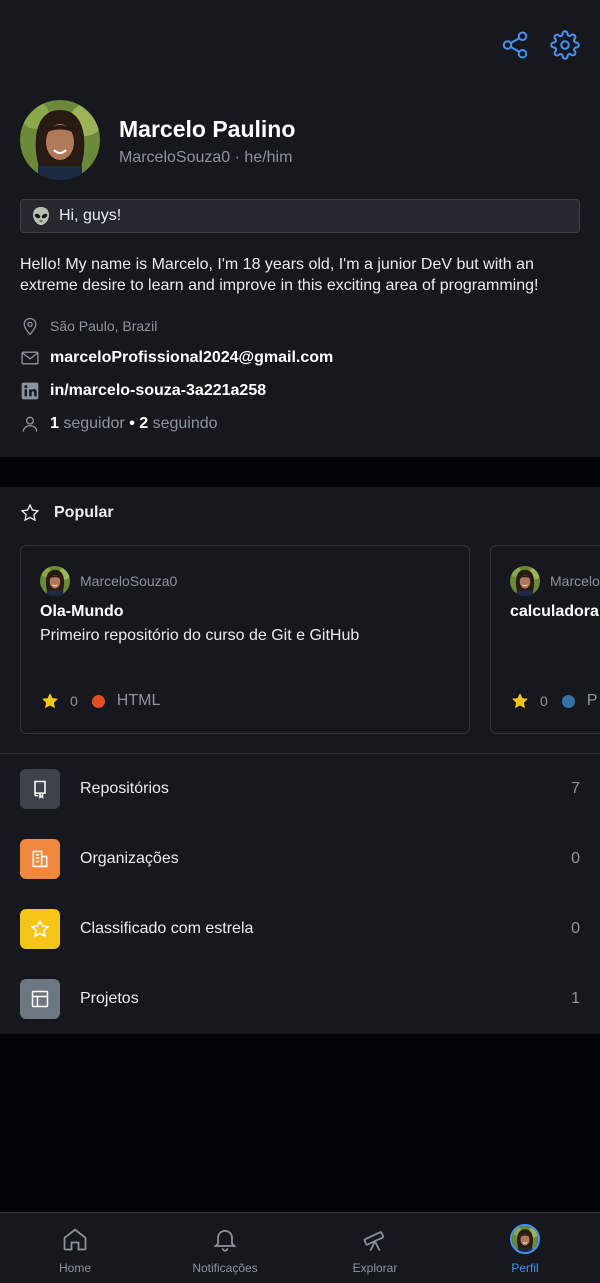  I want to click on share-icon, so click(515, 45).